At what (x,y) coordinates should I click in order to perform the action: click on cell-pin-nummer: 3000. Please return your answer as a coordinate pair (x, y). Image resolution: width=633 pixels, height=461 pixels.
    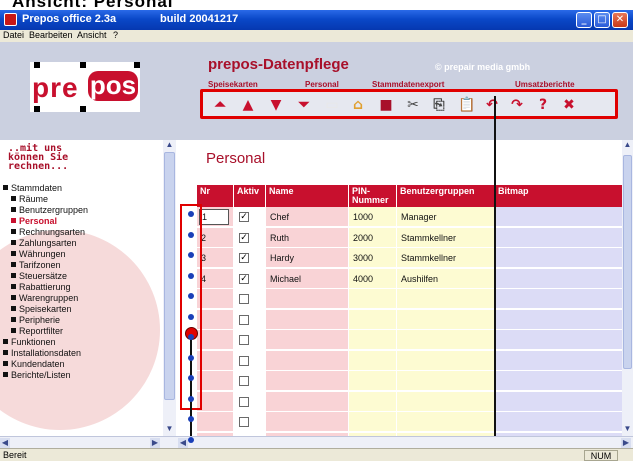
    Looking at the image, I should click on (373, 258).